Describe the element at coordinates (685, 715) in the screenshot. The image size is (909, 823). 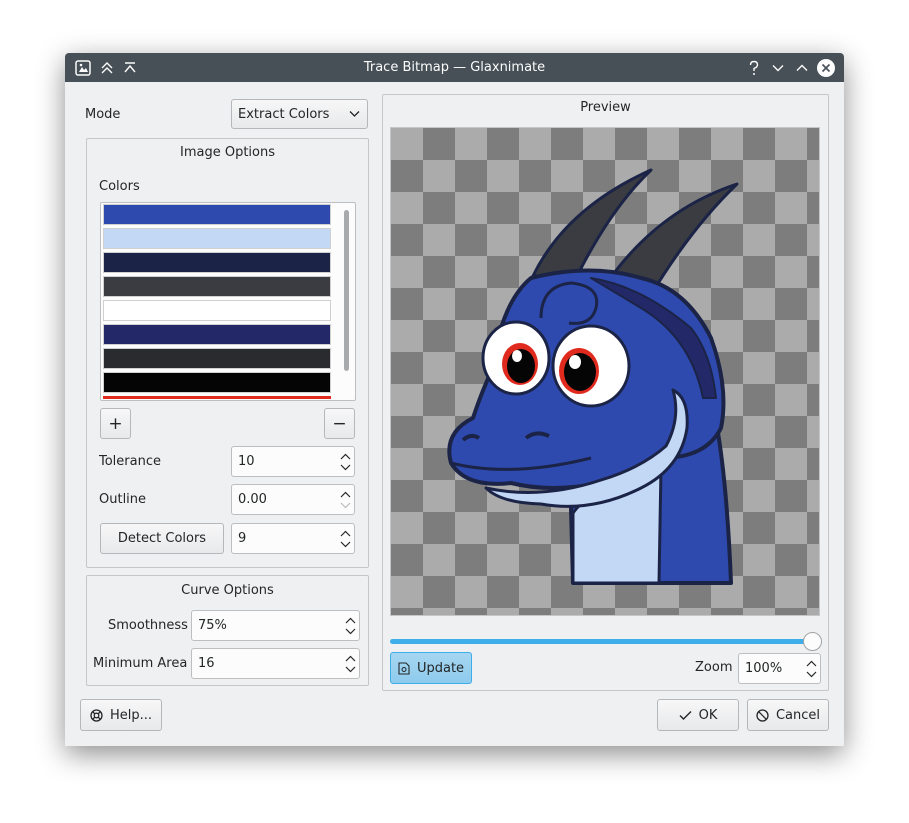
I see `checkmark-icon` at that location.